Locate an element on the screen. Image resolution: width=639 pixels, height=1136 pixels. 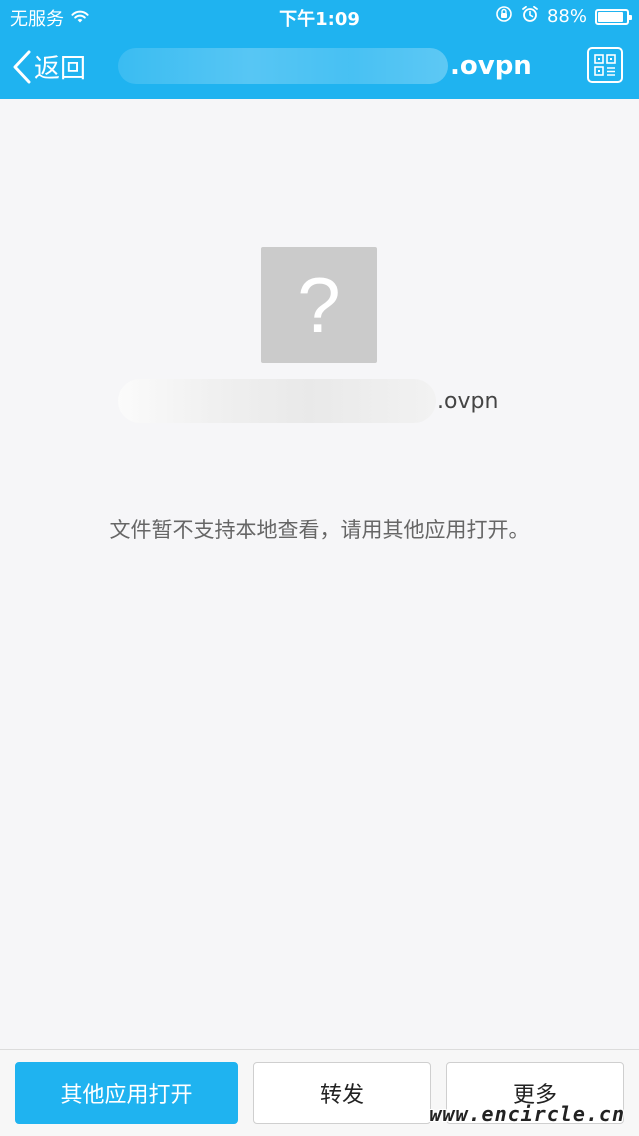
qr-code-button is located at coordinates (605, 65).